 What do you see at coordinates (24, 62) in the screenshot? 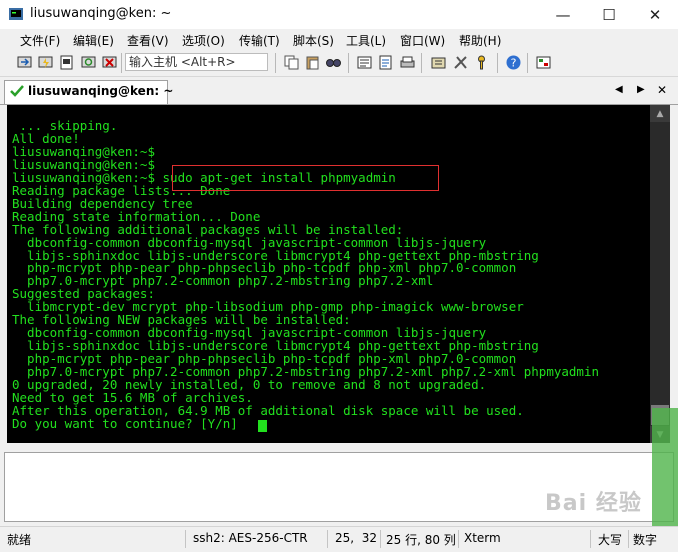
I see `connect-icon` at bounding box center [24, 62].